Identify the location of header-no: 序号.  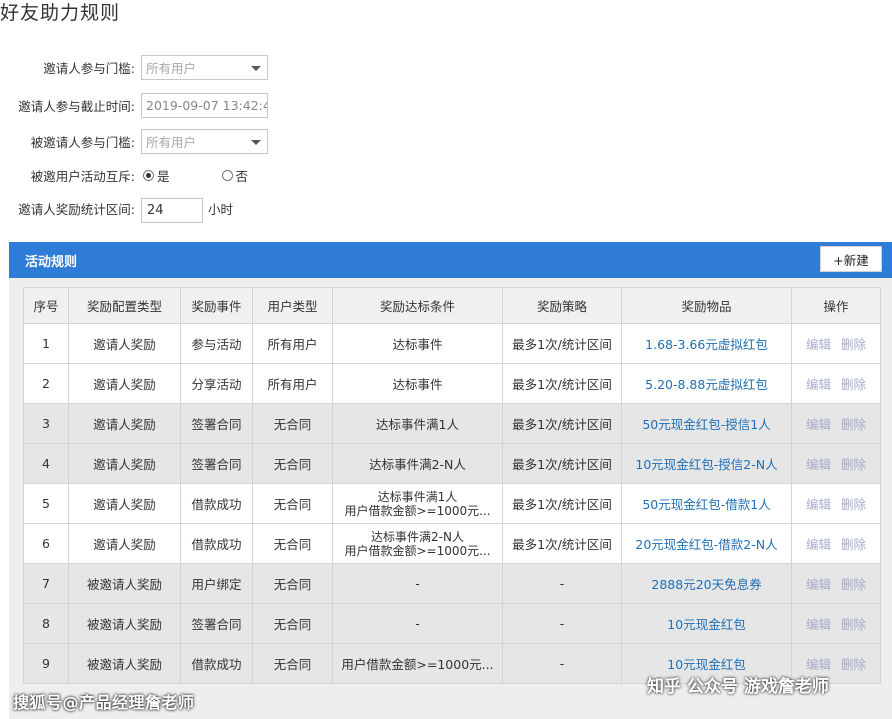
(46, 305).